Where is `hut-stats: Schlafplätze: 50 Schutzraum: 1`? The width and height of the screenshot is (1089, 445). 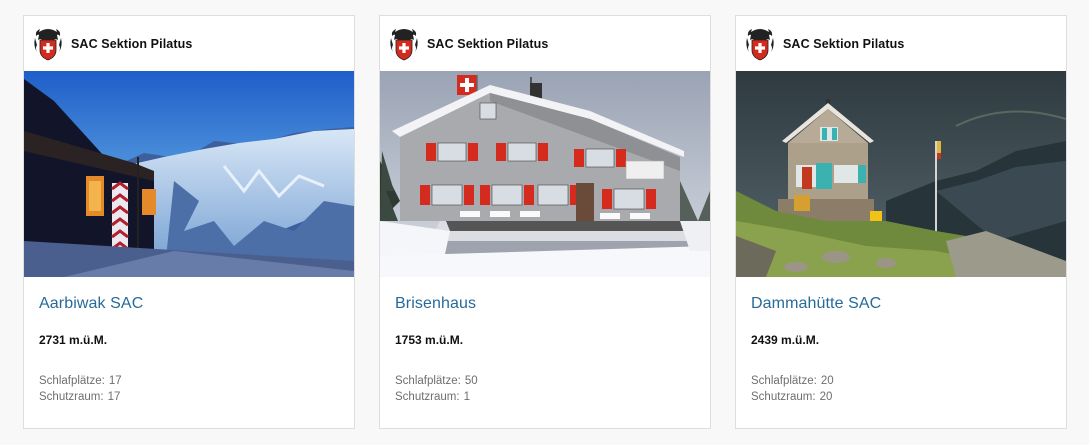 hut-stats: Schlafplätze: 50 Schutzraum: 1 is located at coordinates (545, 389).